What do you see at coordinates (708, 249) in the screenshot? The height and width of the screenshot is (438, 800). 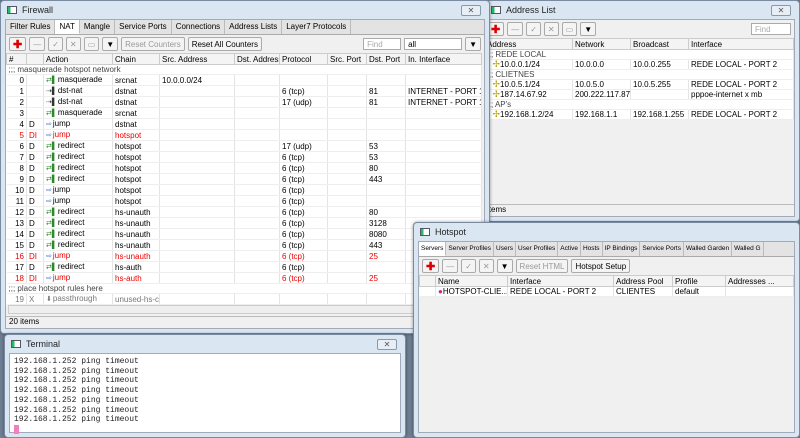 I see `tab-walled-garden: Walled Garden` at bounding box center [708, 249].